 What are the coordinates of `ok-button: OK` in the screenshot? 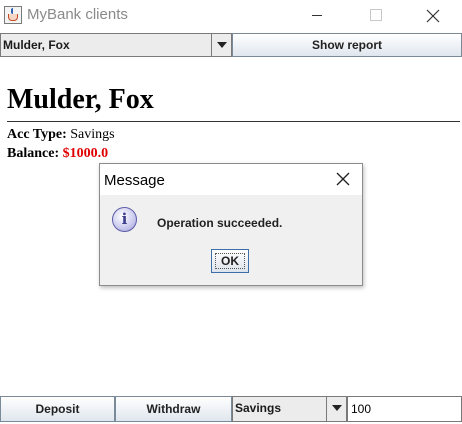 It's located at (230, 261).